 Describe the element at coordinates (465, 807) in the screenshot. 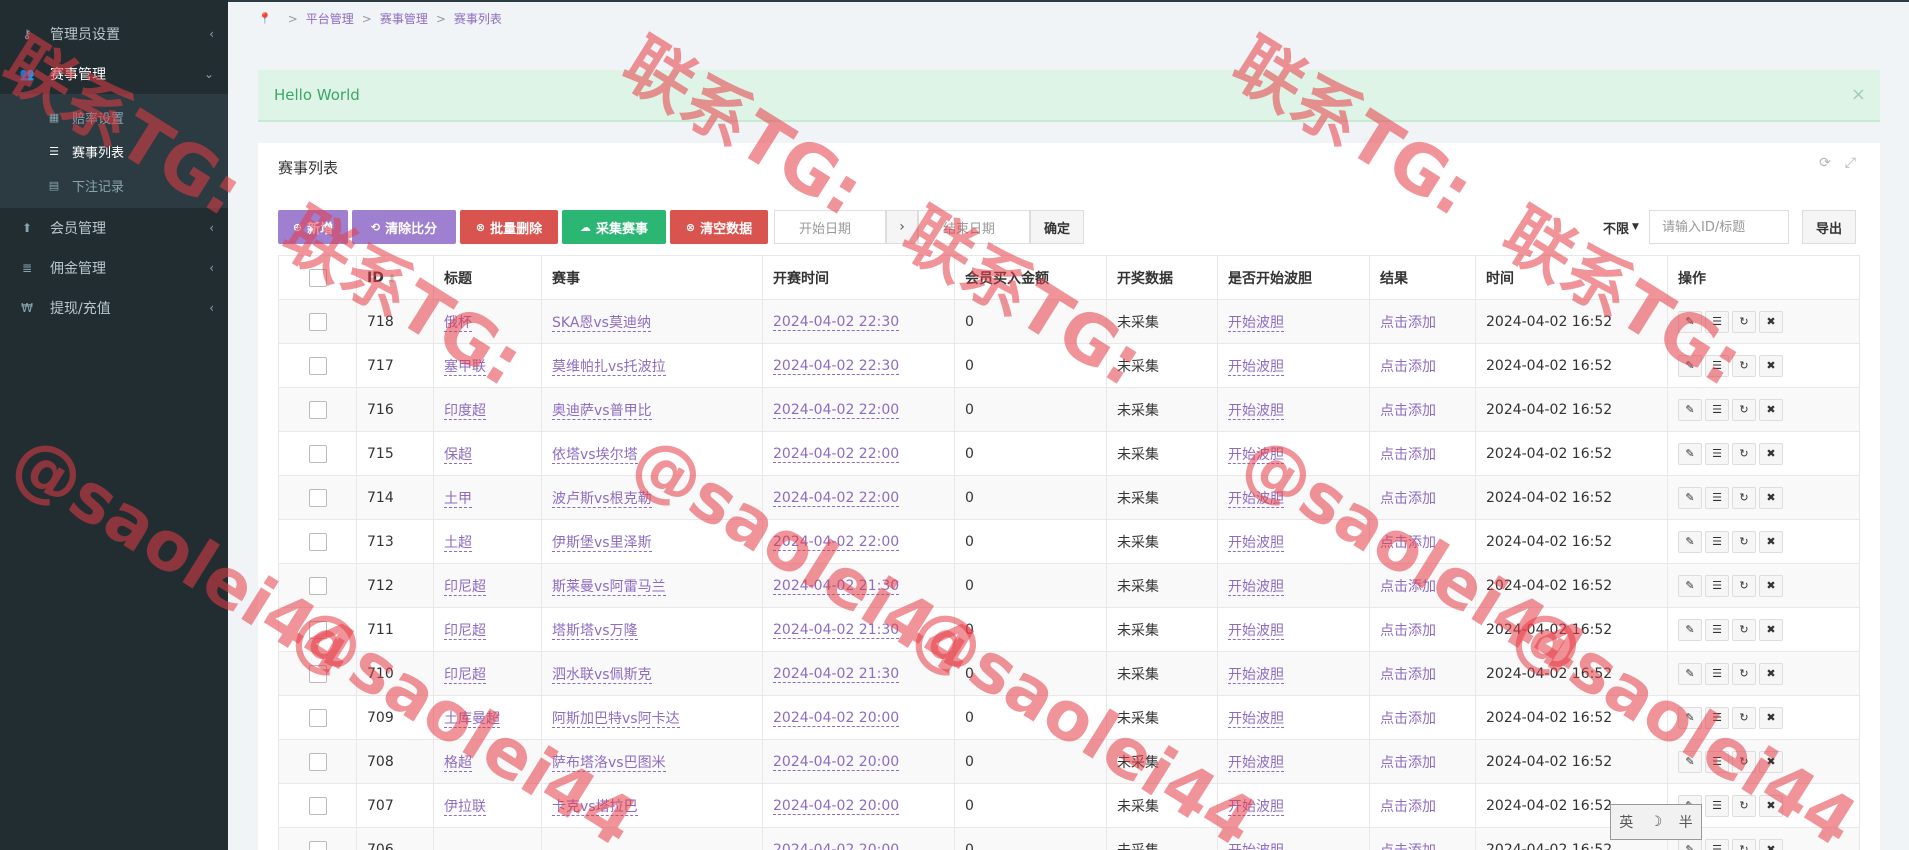

I see `title-link: 伊拉联` at that location.